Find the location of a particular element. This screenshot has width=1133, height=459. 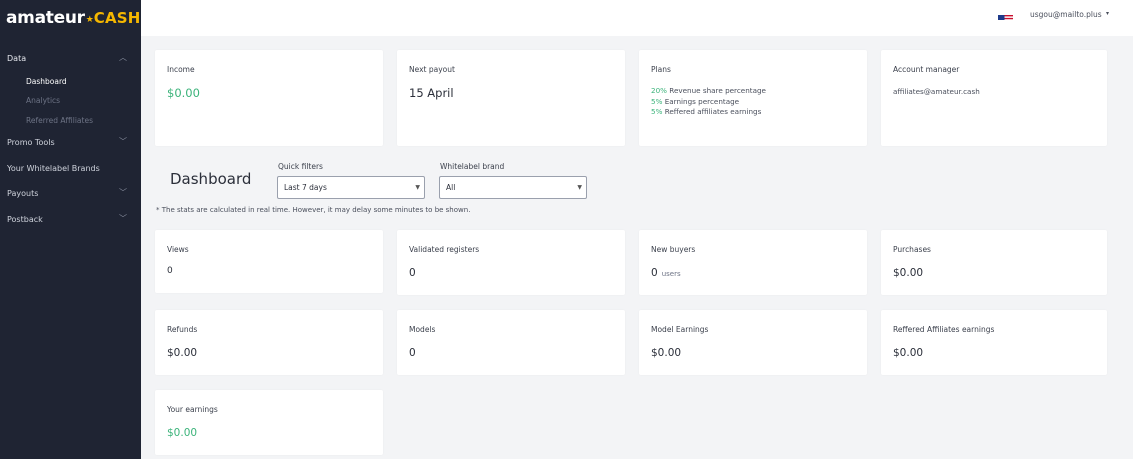

model-earnings-value: $0.00 is located at coordinates (666, 353).